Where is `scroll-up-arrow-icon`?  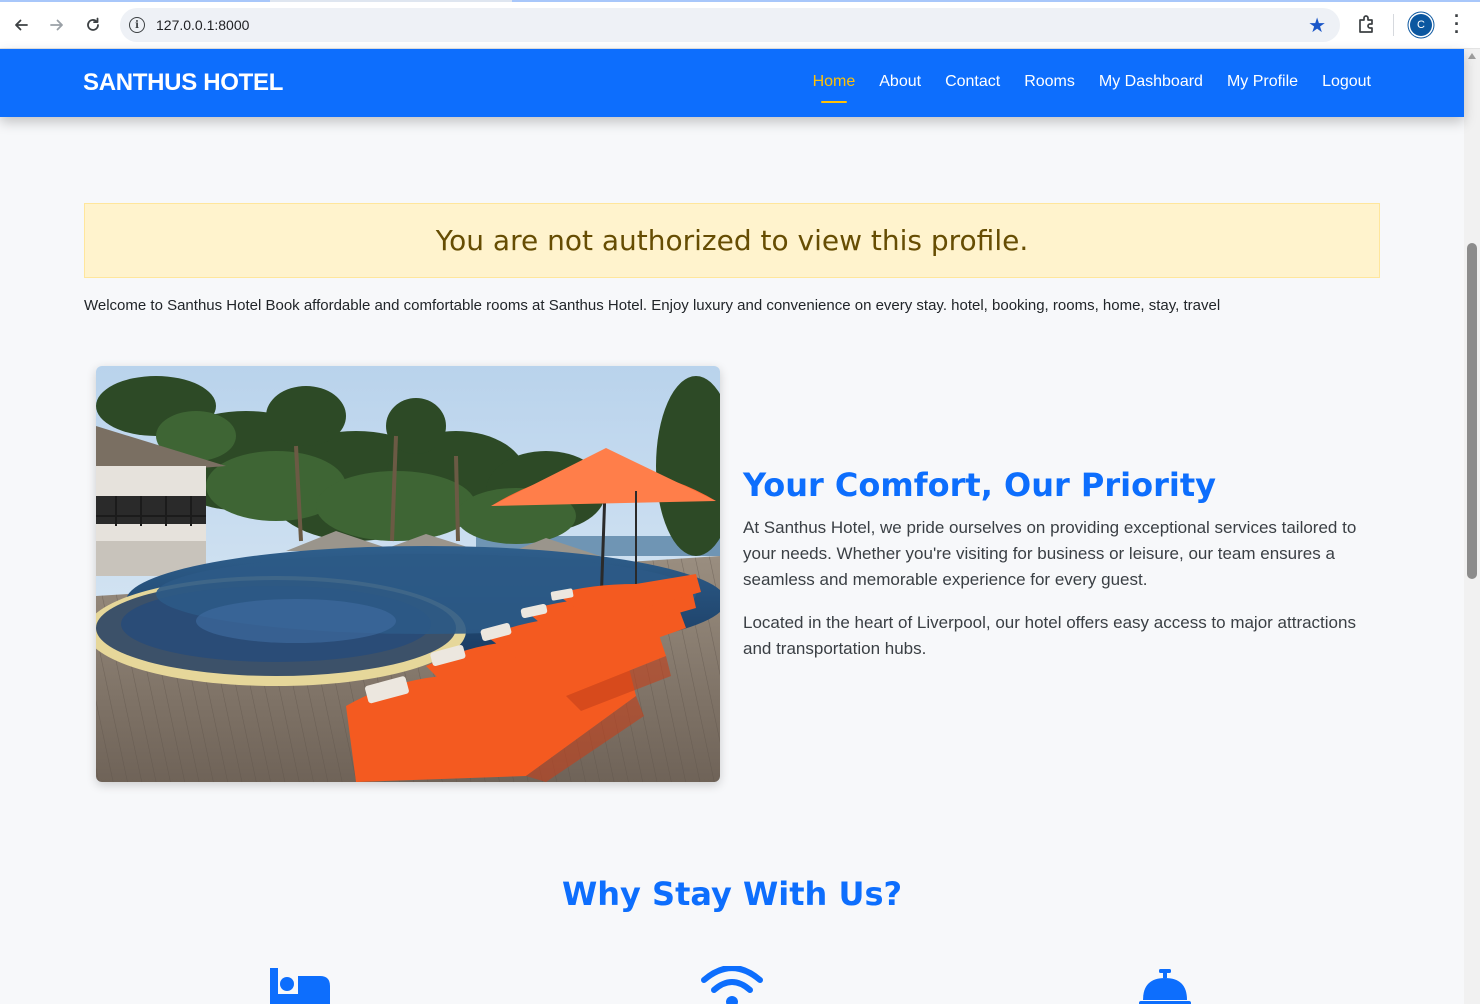
scroll-up-arrow-icon is located at coordinates (1472, 56).